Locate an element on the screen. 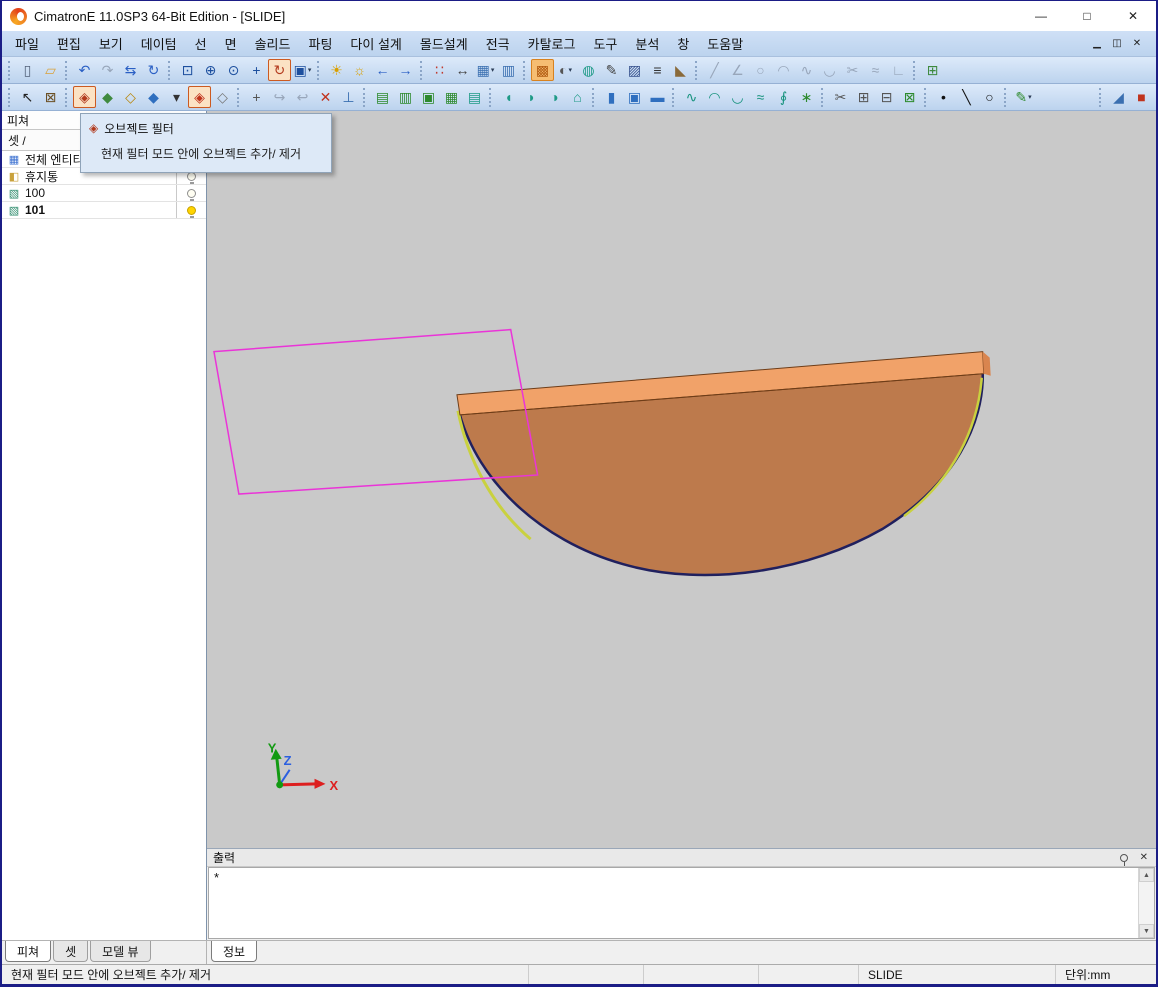 Image resolution: width=1158 pixels, height=987 pixels. point-tool-icon: • is located at coordinates (943, 97).